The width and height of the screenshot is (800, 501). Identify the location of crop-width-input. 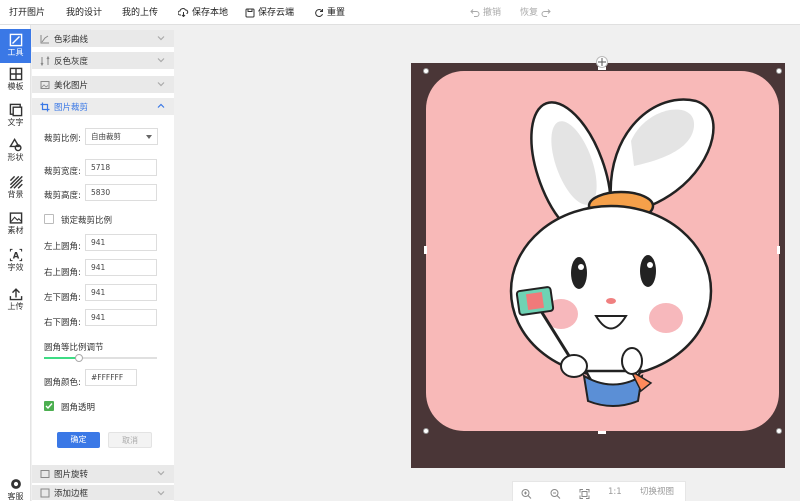
(121, 167).